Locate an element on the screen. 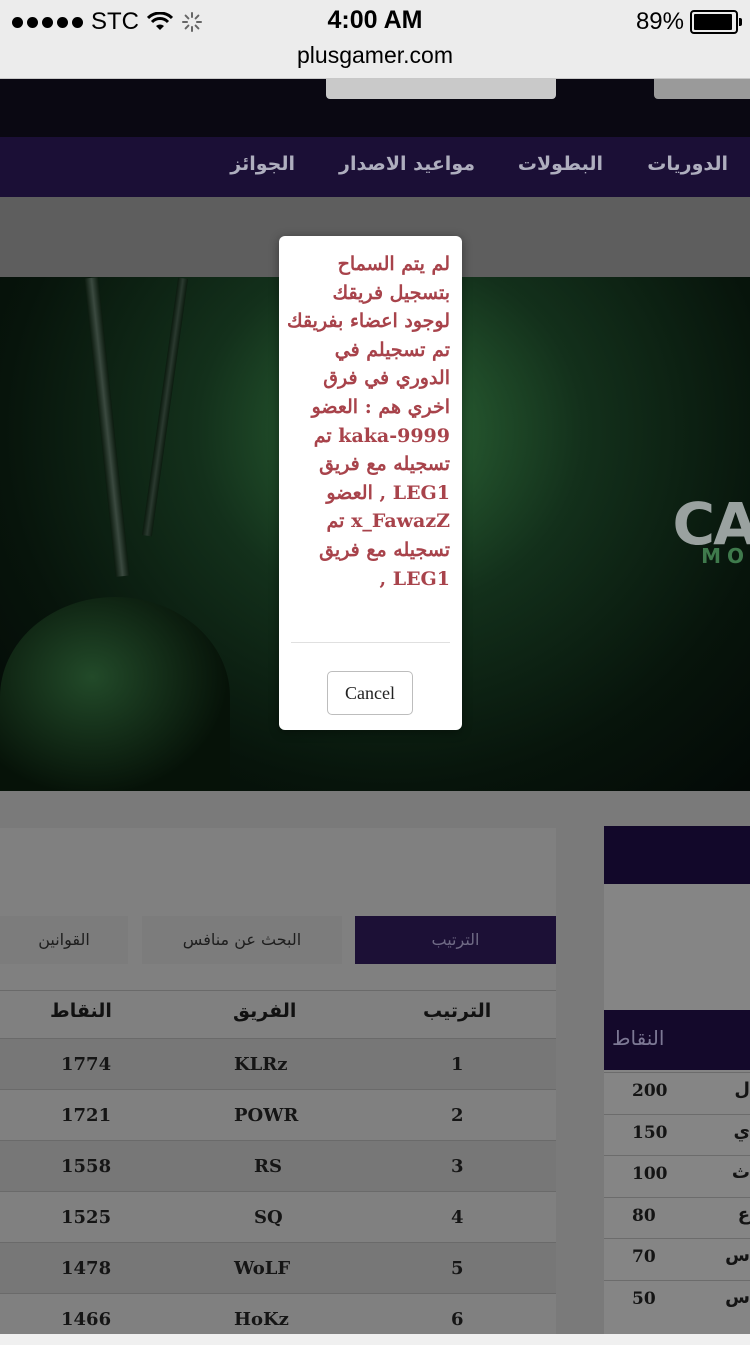  status-bar: STC 4:00 AM plusgamer.com 89% is located at coordinates (375, 39).